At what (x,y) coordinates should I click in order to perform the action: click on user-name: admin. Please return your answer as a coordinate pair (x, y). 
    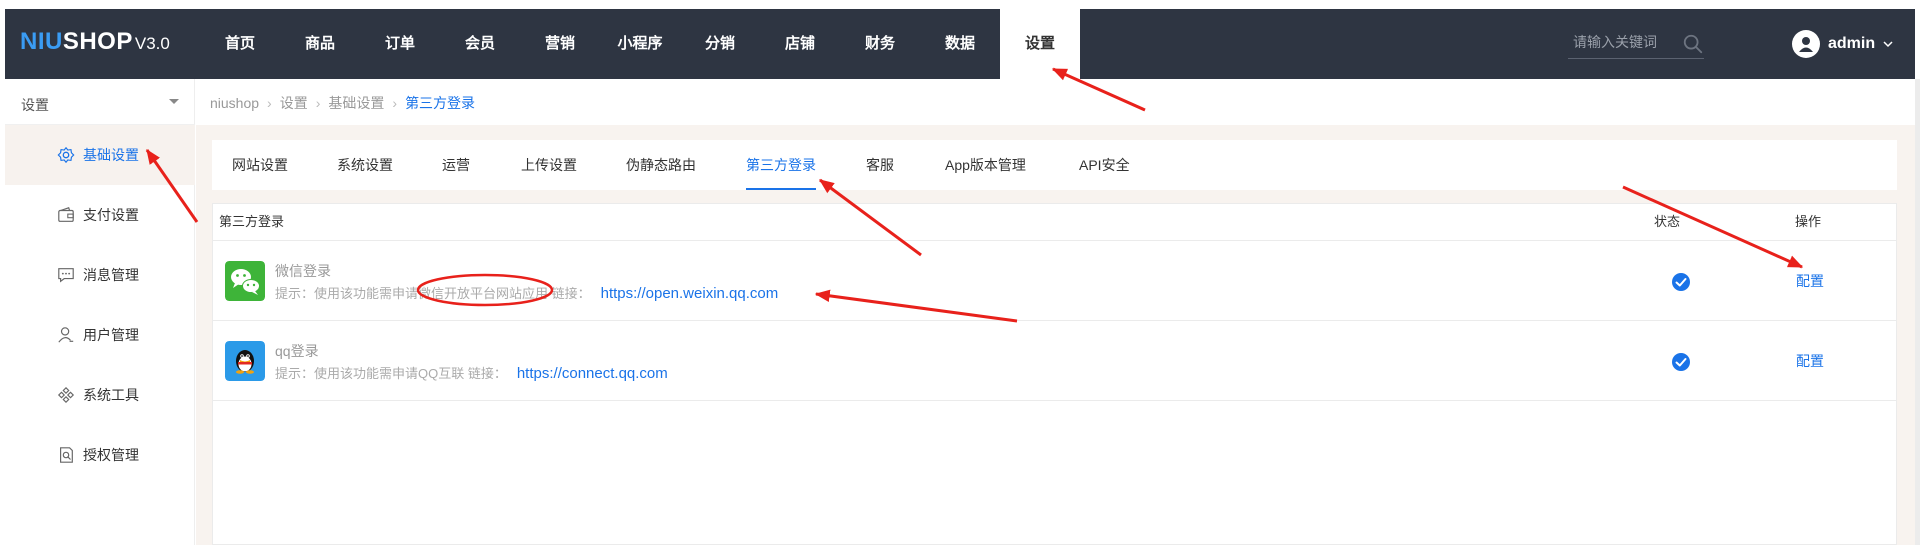
    Looking at the image, I should click on (1852, 43).